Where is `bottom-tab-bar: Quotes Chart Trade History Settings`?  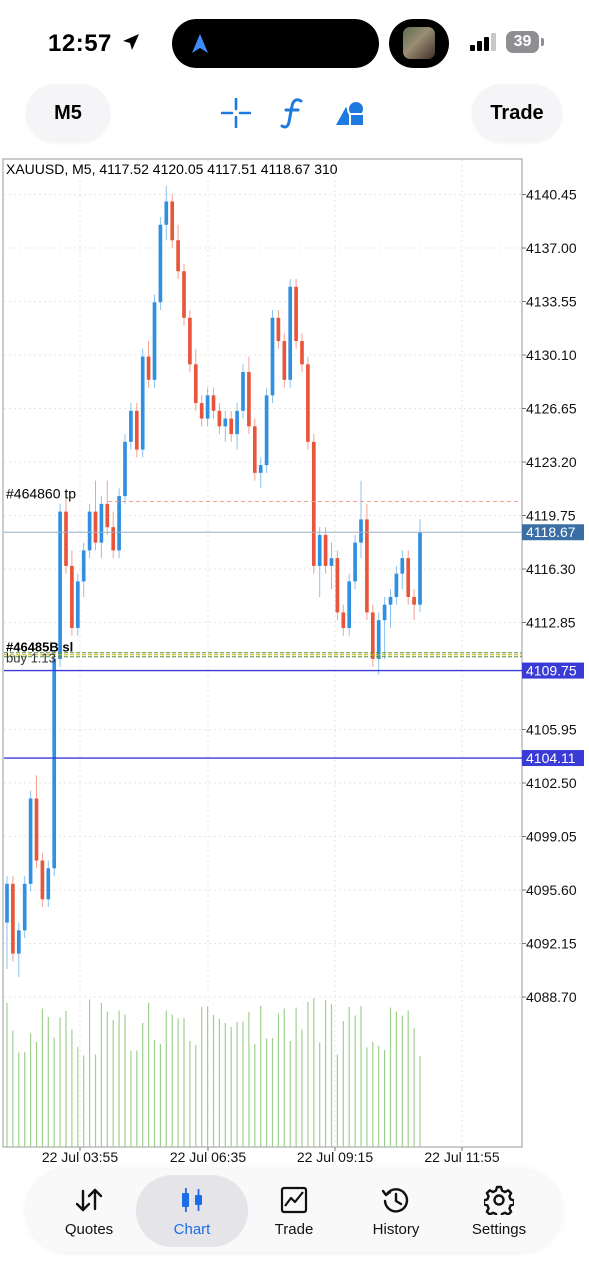 bottom-tab-bar: Quotes Chart Trade History Settings is located at coordinates (294, 1211).